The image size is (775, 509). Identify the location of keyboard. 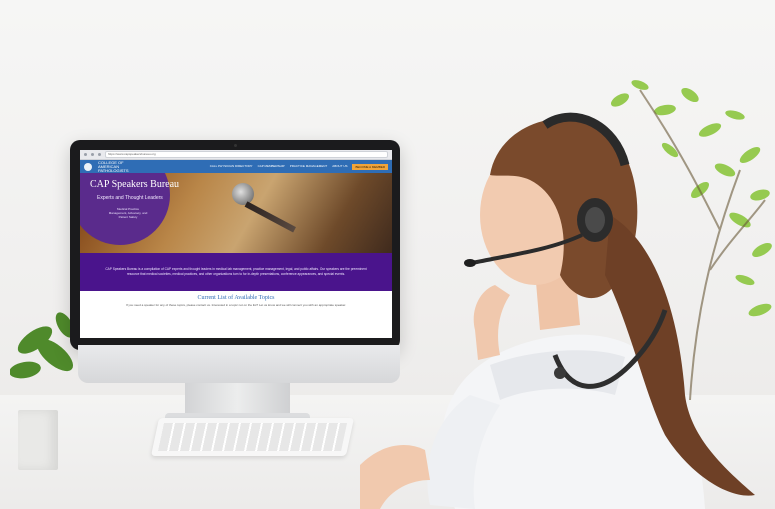
(252, 437).